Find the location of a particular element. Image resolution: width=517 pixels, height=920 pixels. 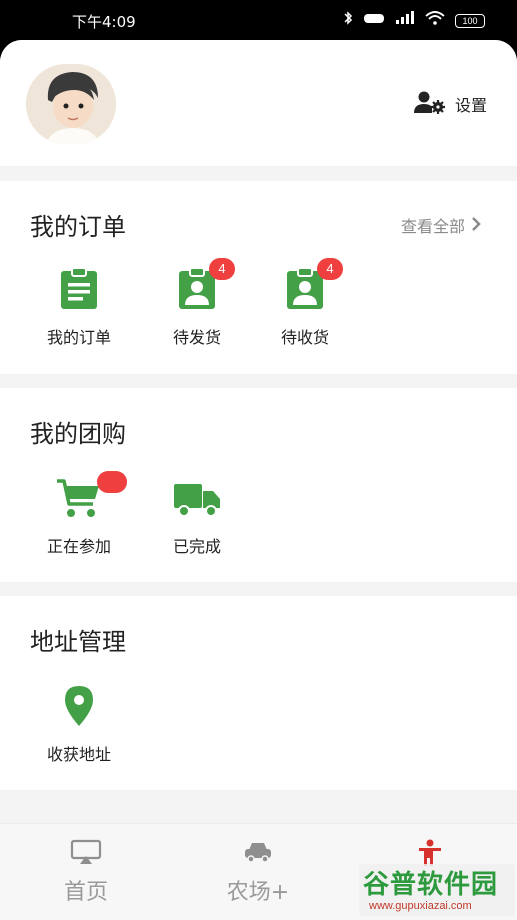

order-item-my-orders: 我的订单 is located at coordinates (79, 307).